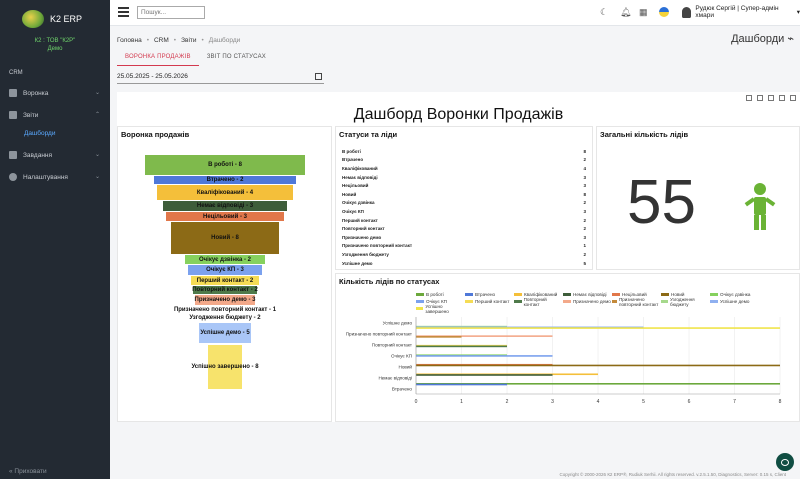 This screenshot has height=479, width=800. I want to click on export-icon, so click(771, 98).